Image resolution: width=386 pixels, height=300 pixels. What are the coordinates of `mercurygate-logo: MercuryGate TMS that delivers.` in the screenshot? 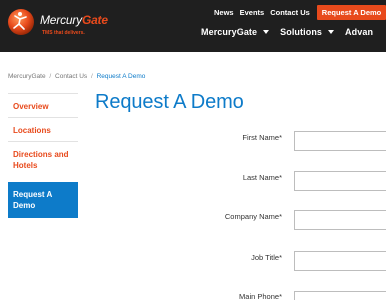 It's located at (61, 26).